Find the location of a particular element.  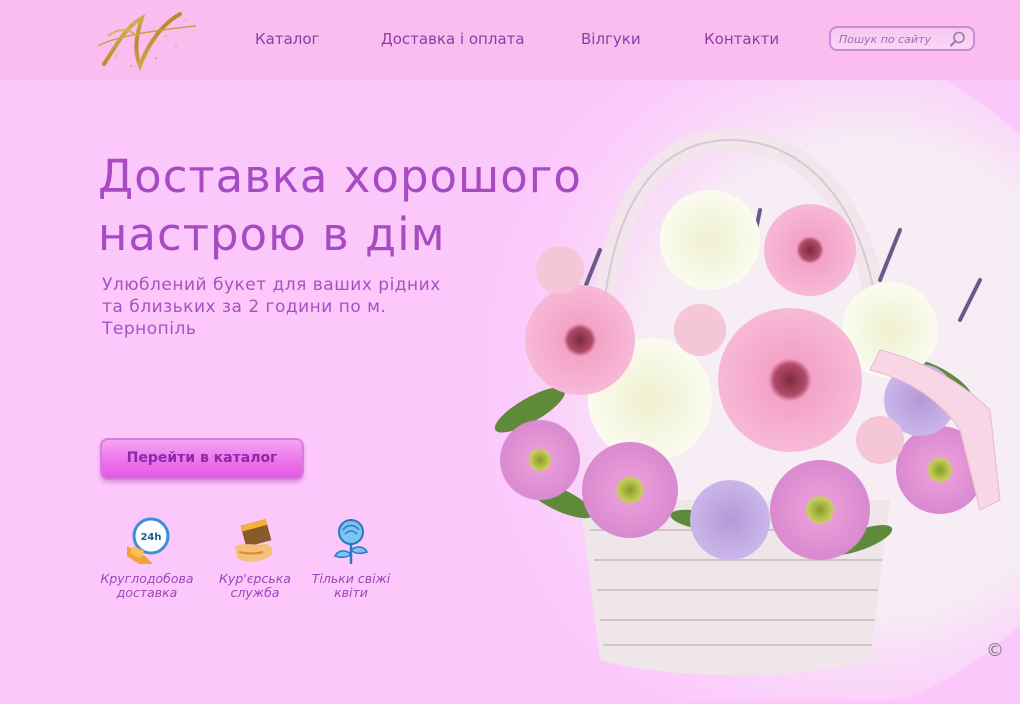

feature-label: Круглодобова доставка is located at coordinates (147, 585).